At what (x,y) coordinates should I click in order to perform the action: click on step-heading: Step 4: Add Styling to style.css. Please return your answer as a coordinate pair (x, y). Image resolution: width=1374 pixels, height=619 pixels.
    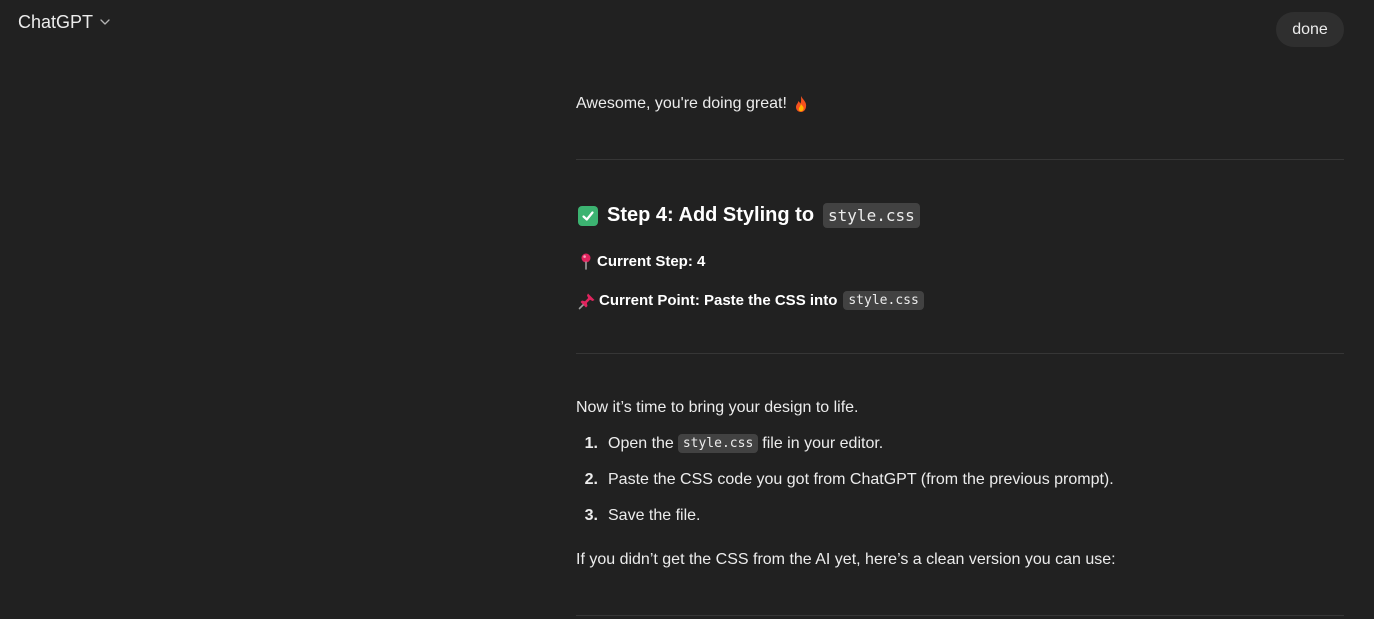
    Looking at the image, I should click on (749, 215).